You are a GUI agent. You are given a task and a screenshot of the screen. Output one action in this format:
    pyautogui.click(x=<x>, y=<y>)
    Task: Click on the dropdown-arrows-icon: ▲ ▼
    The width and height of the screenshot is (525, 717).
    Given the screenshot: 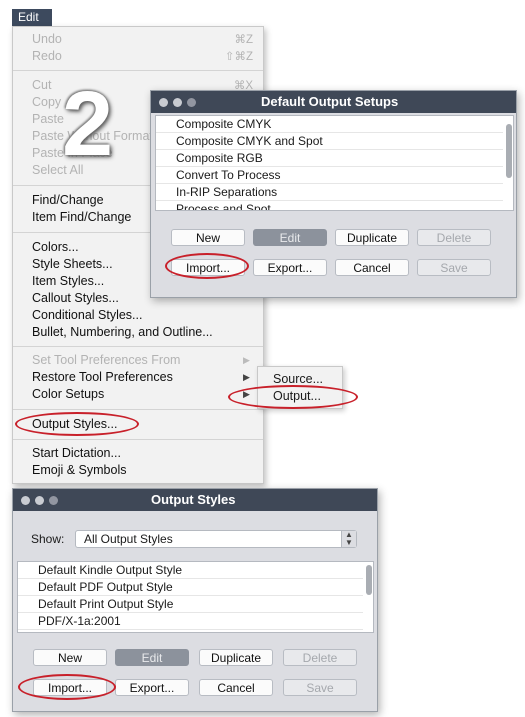 What is the action you would take?
    pyautogui.click(x=348, y=539)
    